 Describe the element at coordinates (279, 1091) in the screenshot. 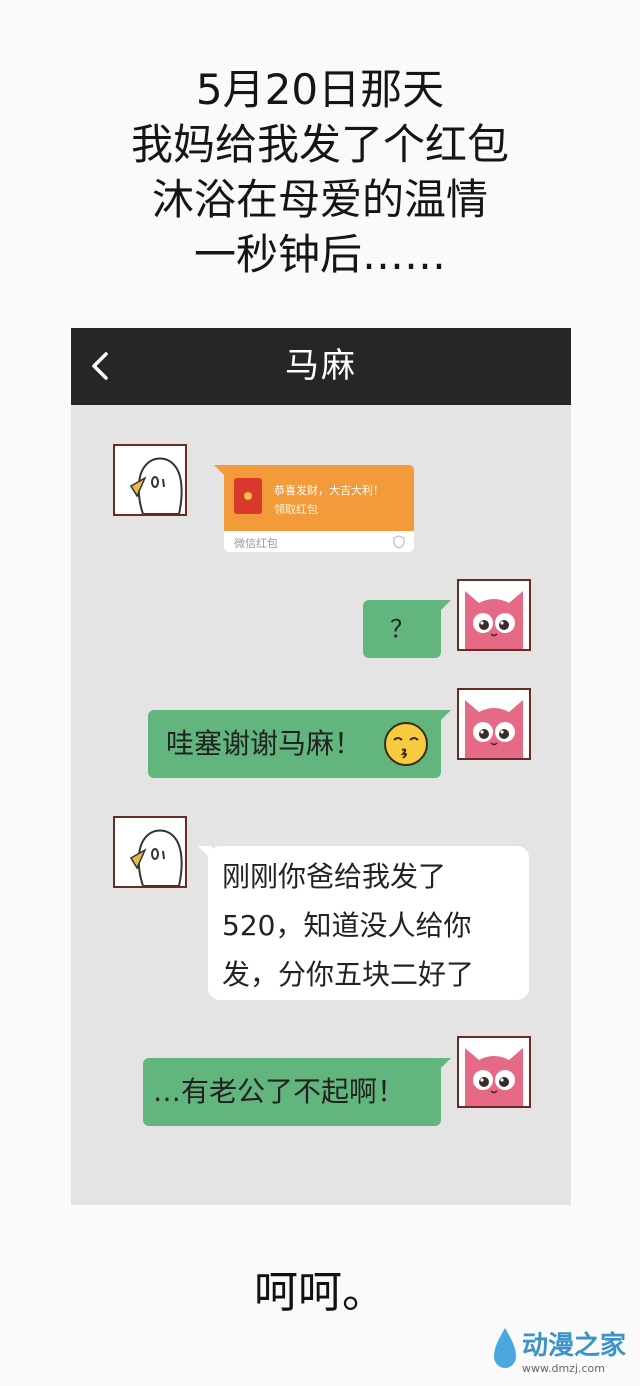

I see `message-text: …有老公了不起啊！` at that location.